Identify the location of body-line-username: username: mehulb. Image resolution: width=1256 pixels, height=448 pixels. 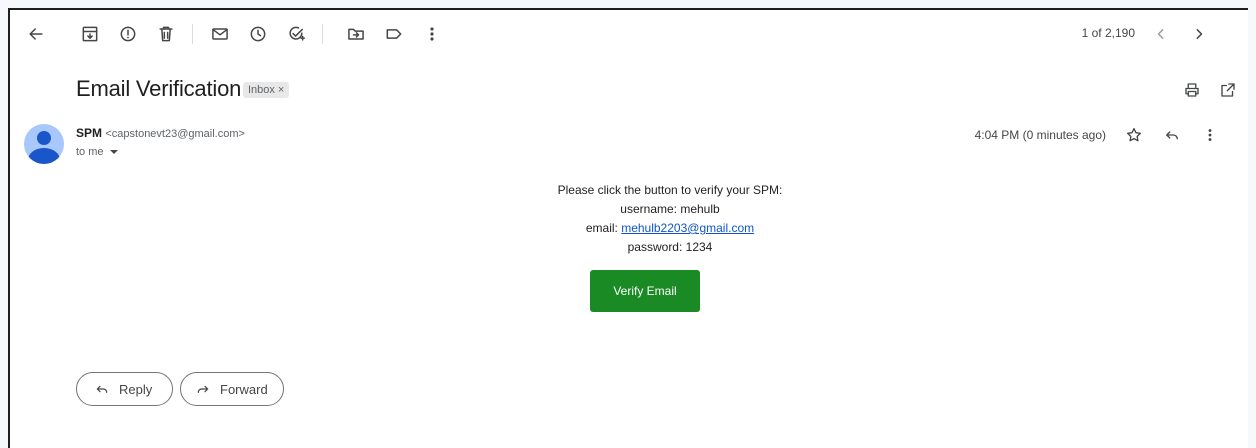
(670, 209).